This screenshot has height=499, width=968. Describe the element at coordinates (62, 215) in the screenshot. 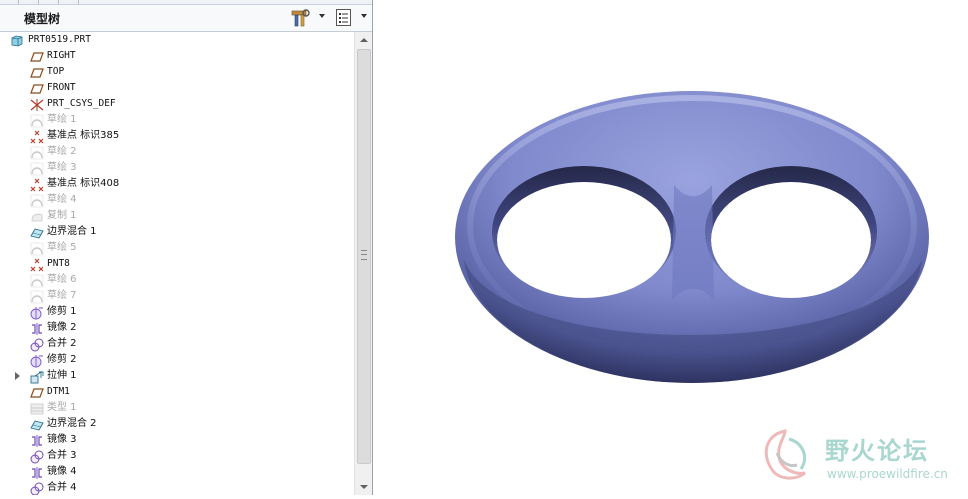

I see `tree-item-label: 复制 1` at that location.